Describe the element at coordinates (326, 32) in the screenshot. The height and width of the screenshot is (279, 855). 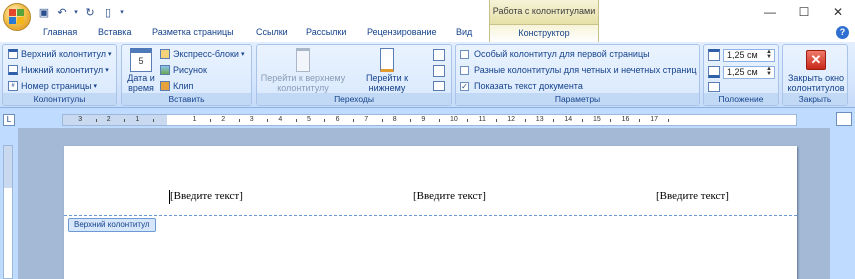
I see `tab-mailings: Рассылки` at that location.